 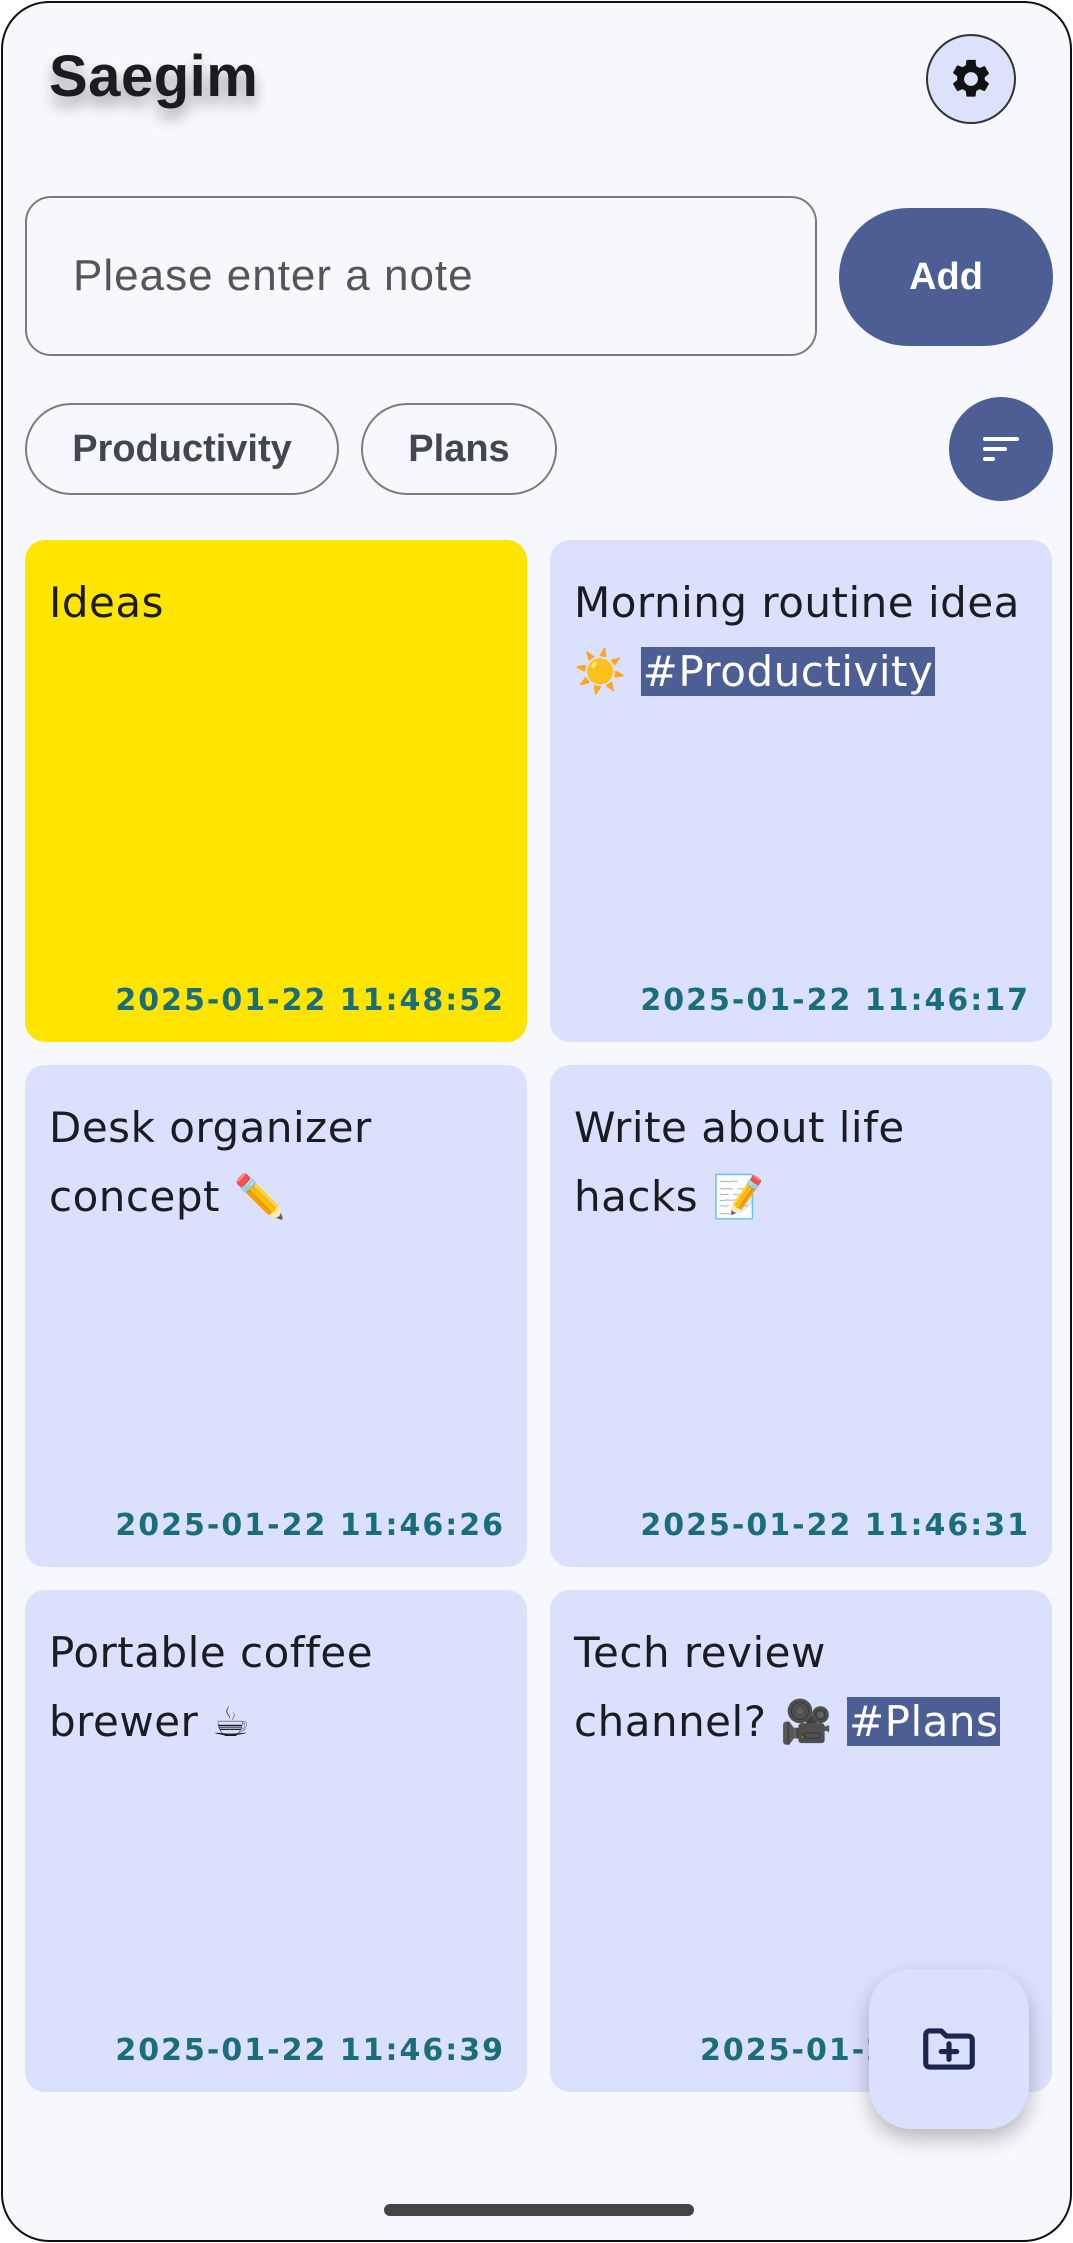 I want to click on hashtag: #Plans, so click(x=923, y=1721).